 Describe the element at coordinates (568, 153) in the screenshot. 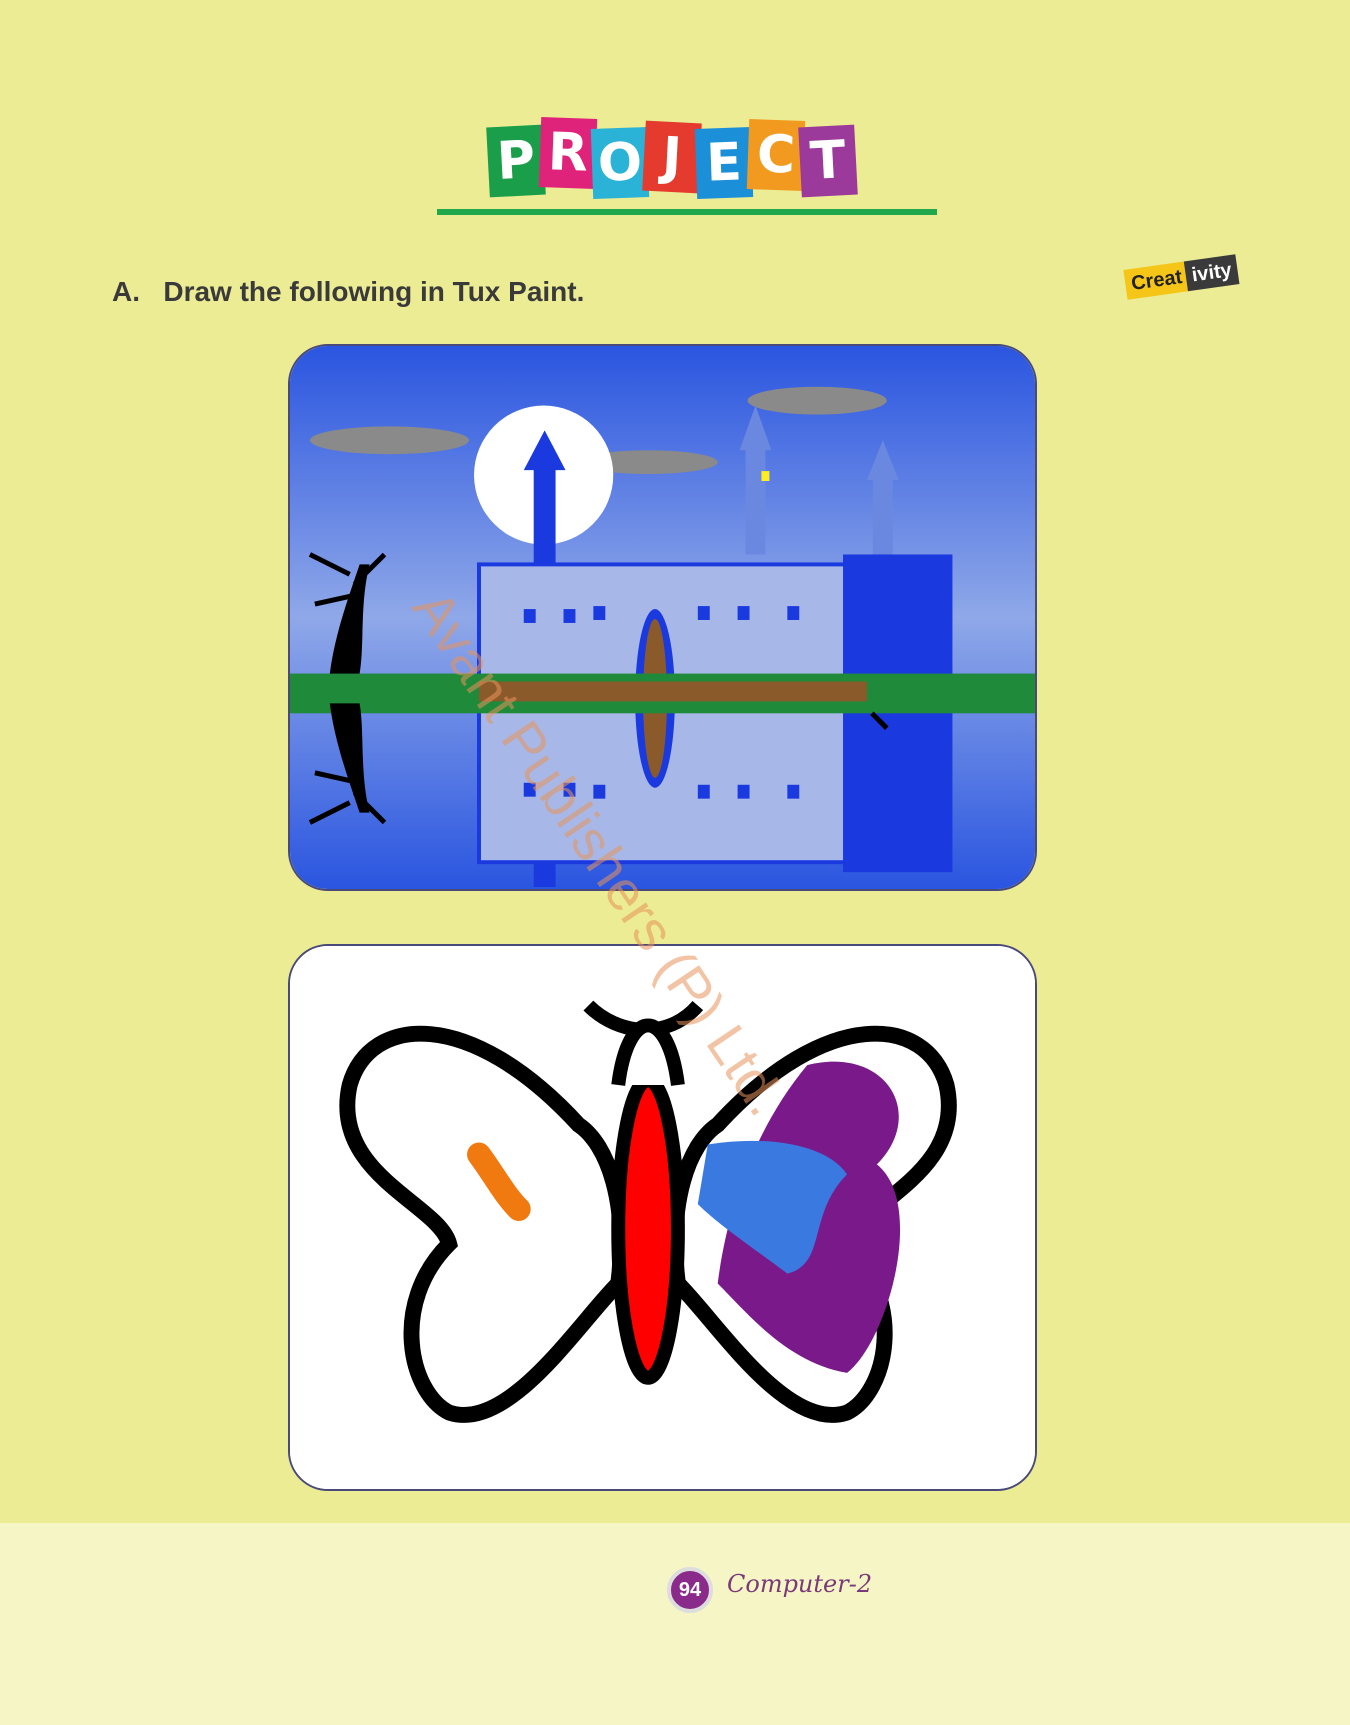

I see `title-letter: R` at that location.